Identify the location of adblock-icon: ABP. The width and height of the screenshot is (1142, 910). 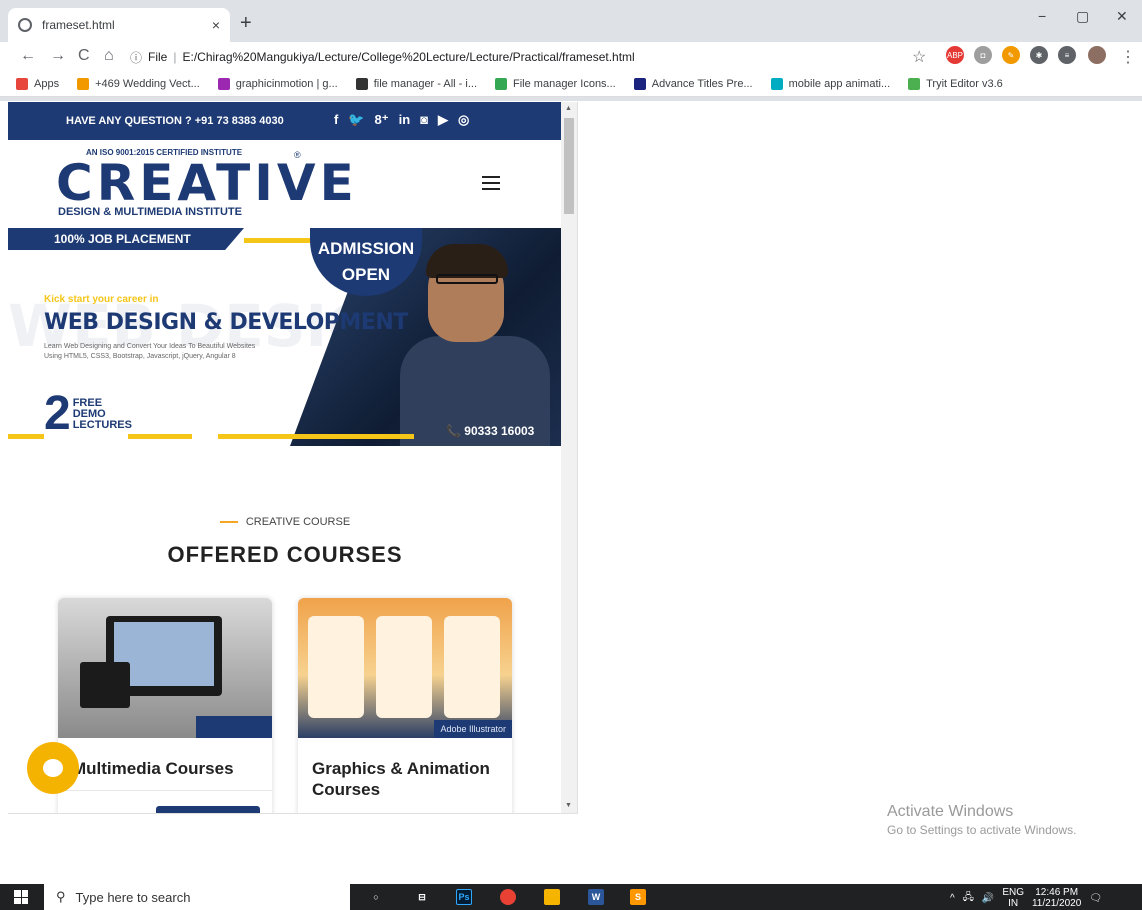
(955, 55).